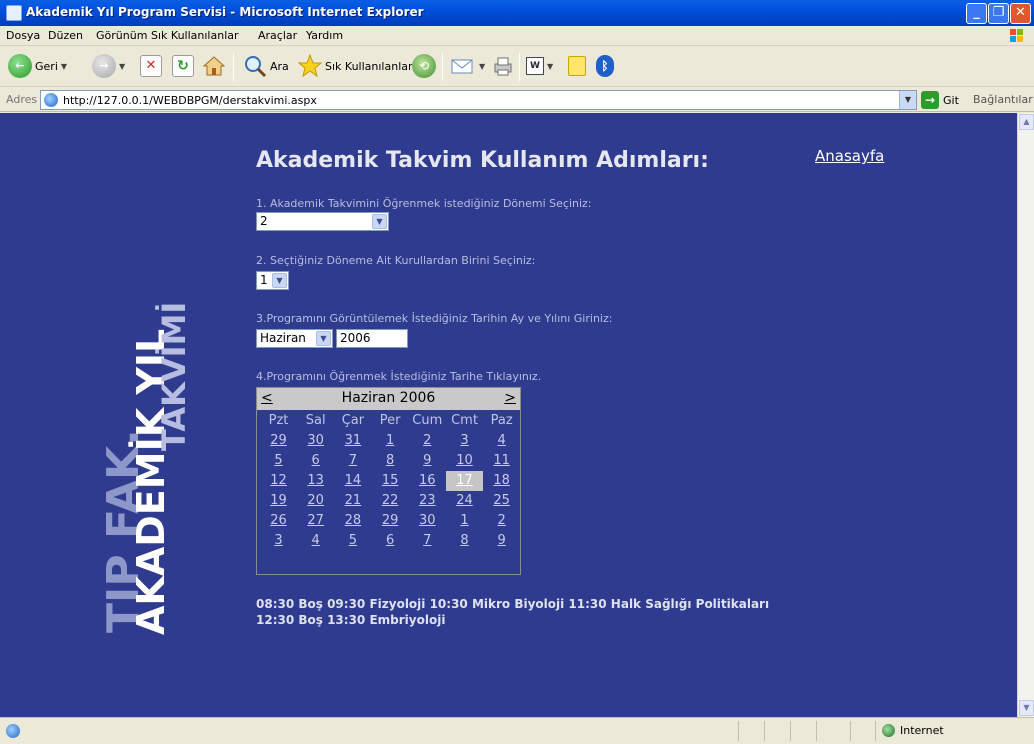 This screenshot has height=744, width=1034. Describe the element at coordinates (372, 338) in the screenshot. I see `year-input: 2006` at that location.